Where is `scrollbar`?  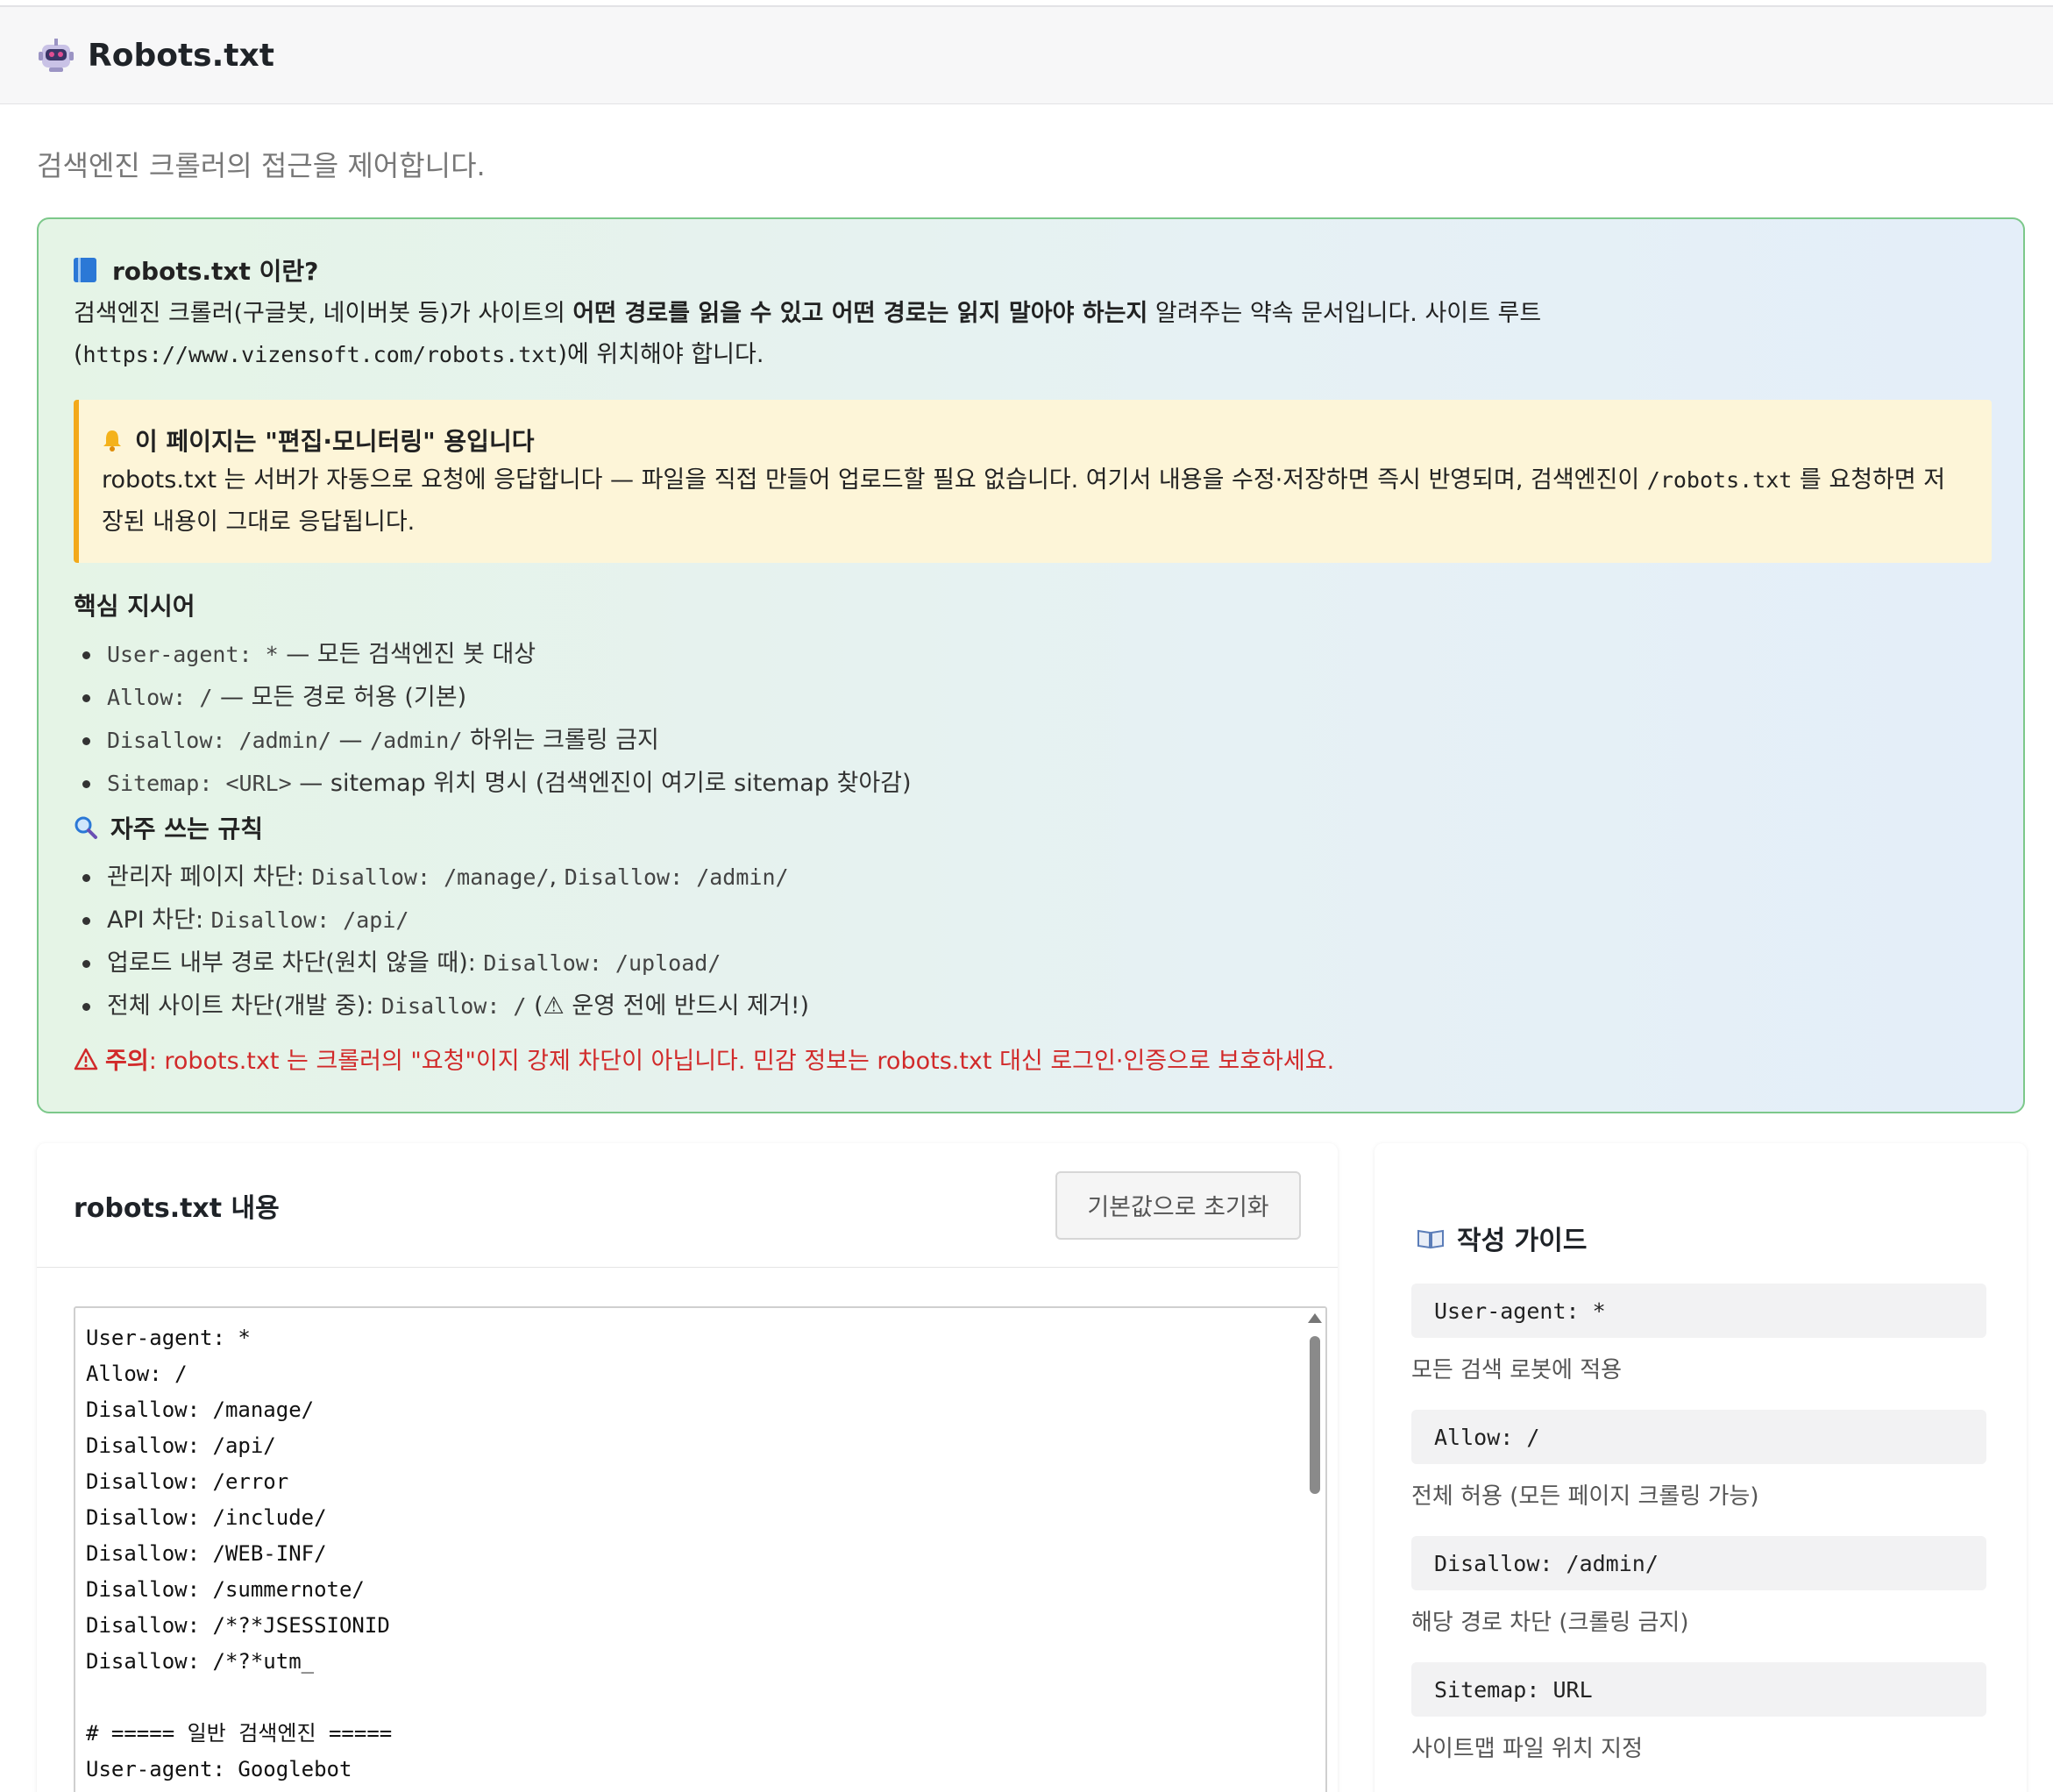
scrollbar is located at coordinates (1314, 1550).